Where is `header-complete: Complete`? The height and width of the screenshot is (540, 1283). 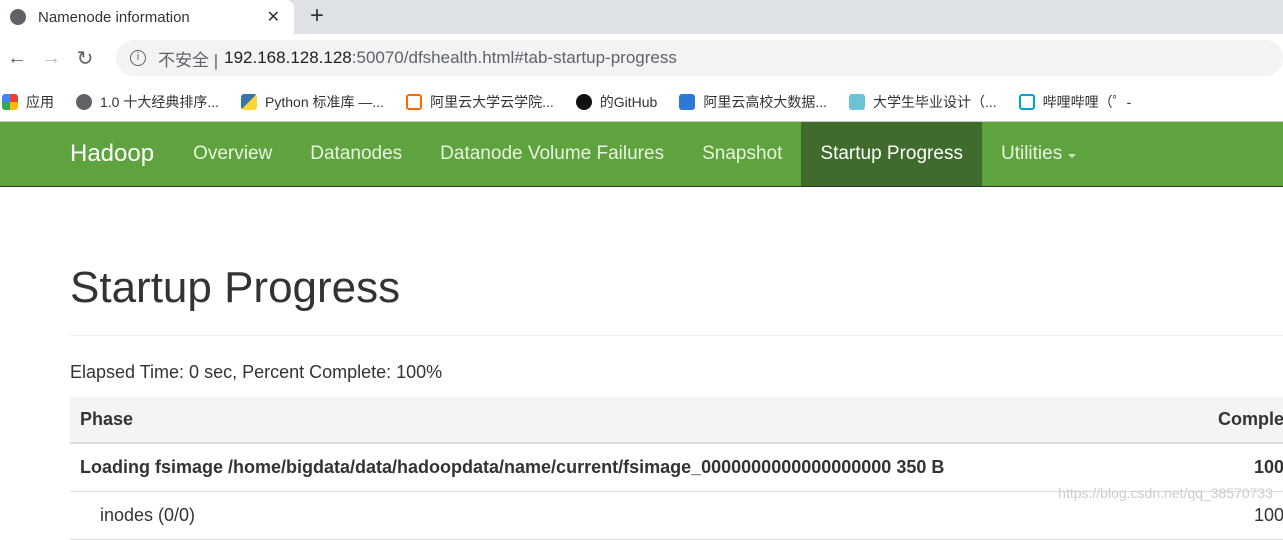
header-complete: Complete is located at coordinates (1232, 420).